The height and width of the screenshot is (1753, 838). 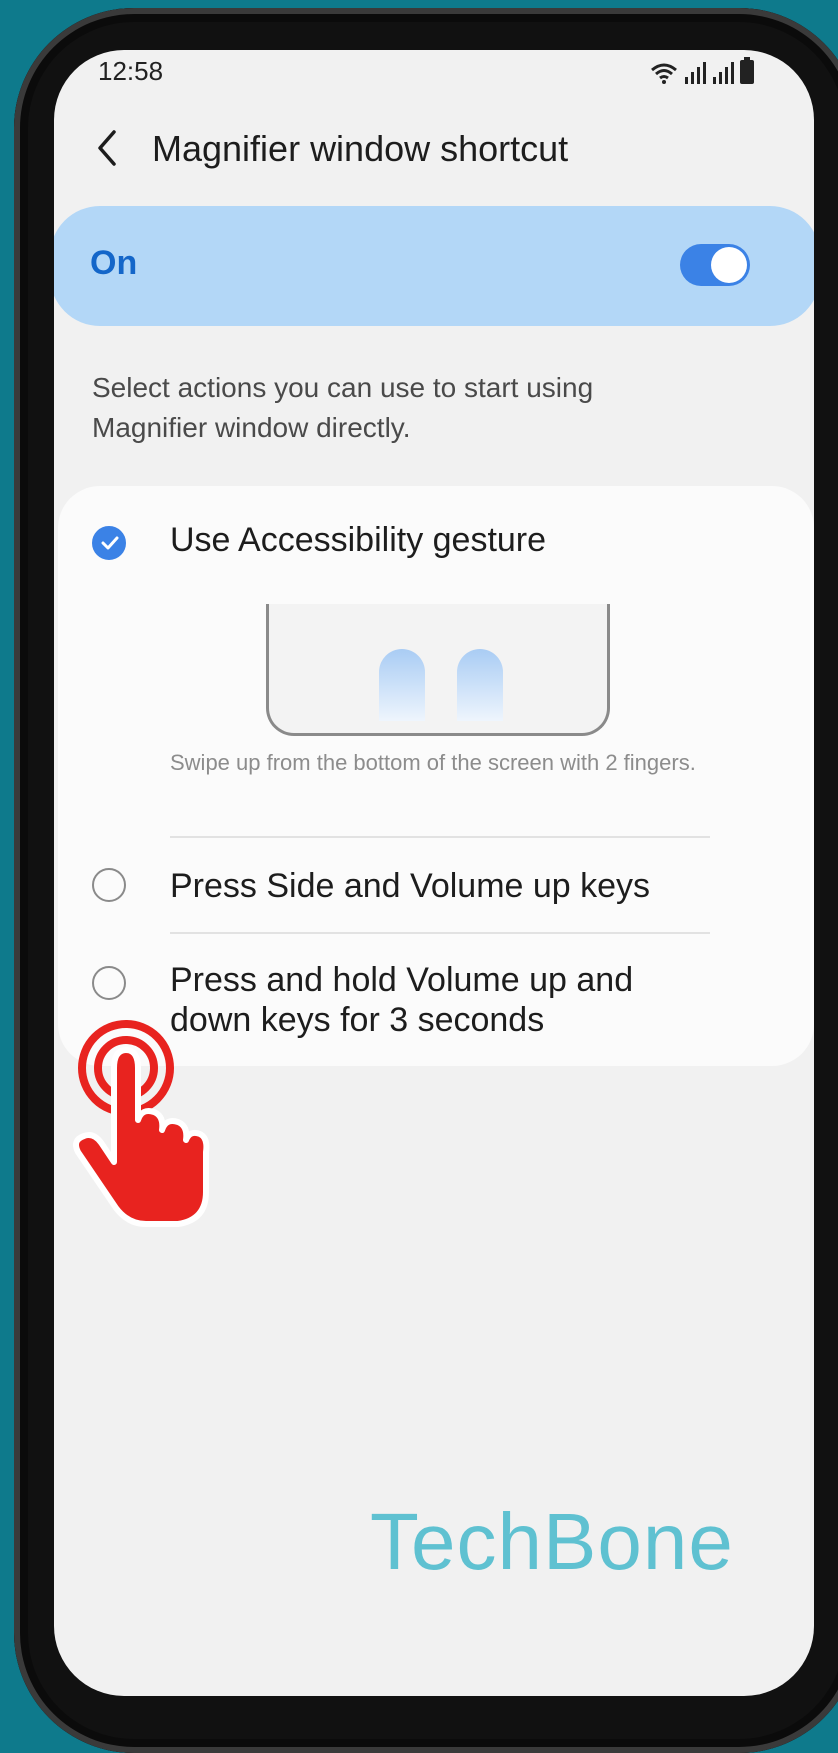 I want to click on master-toggle, so click(x=715, y=265).